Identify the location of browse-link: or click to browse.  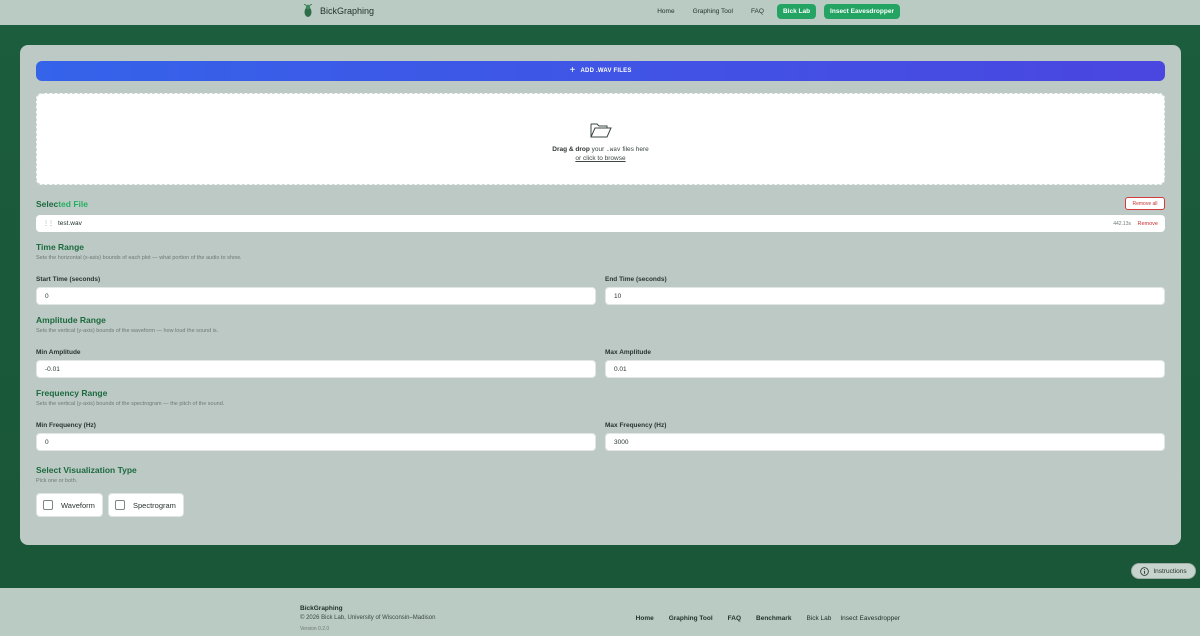
(600, 158).